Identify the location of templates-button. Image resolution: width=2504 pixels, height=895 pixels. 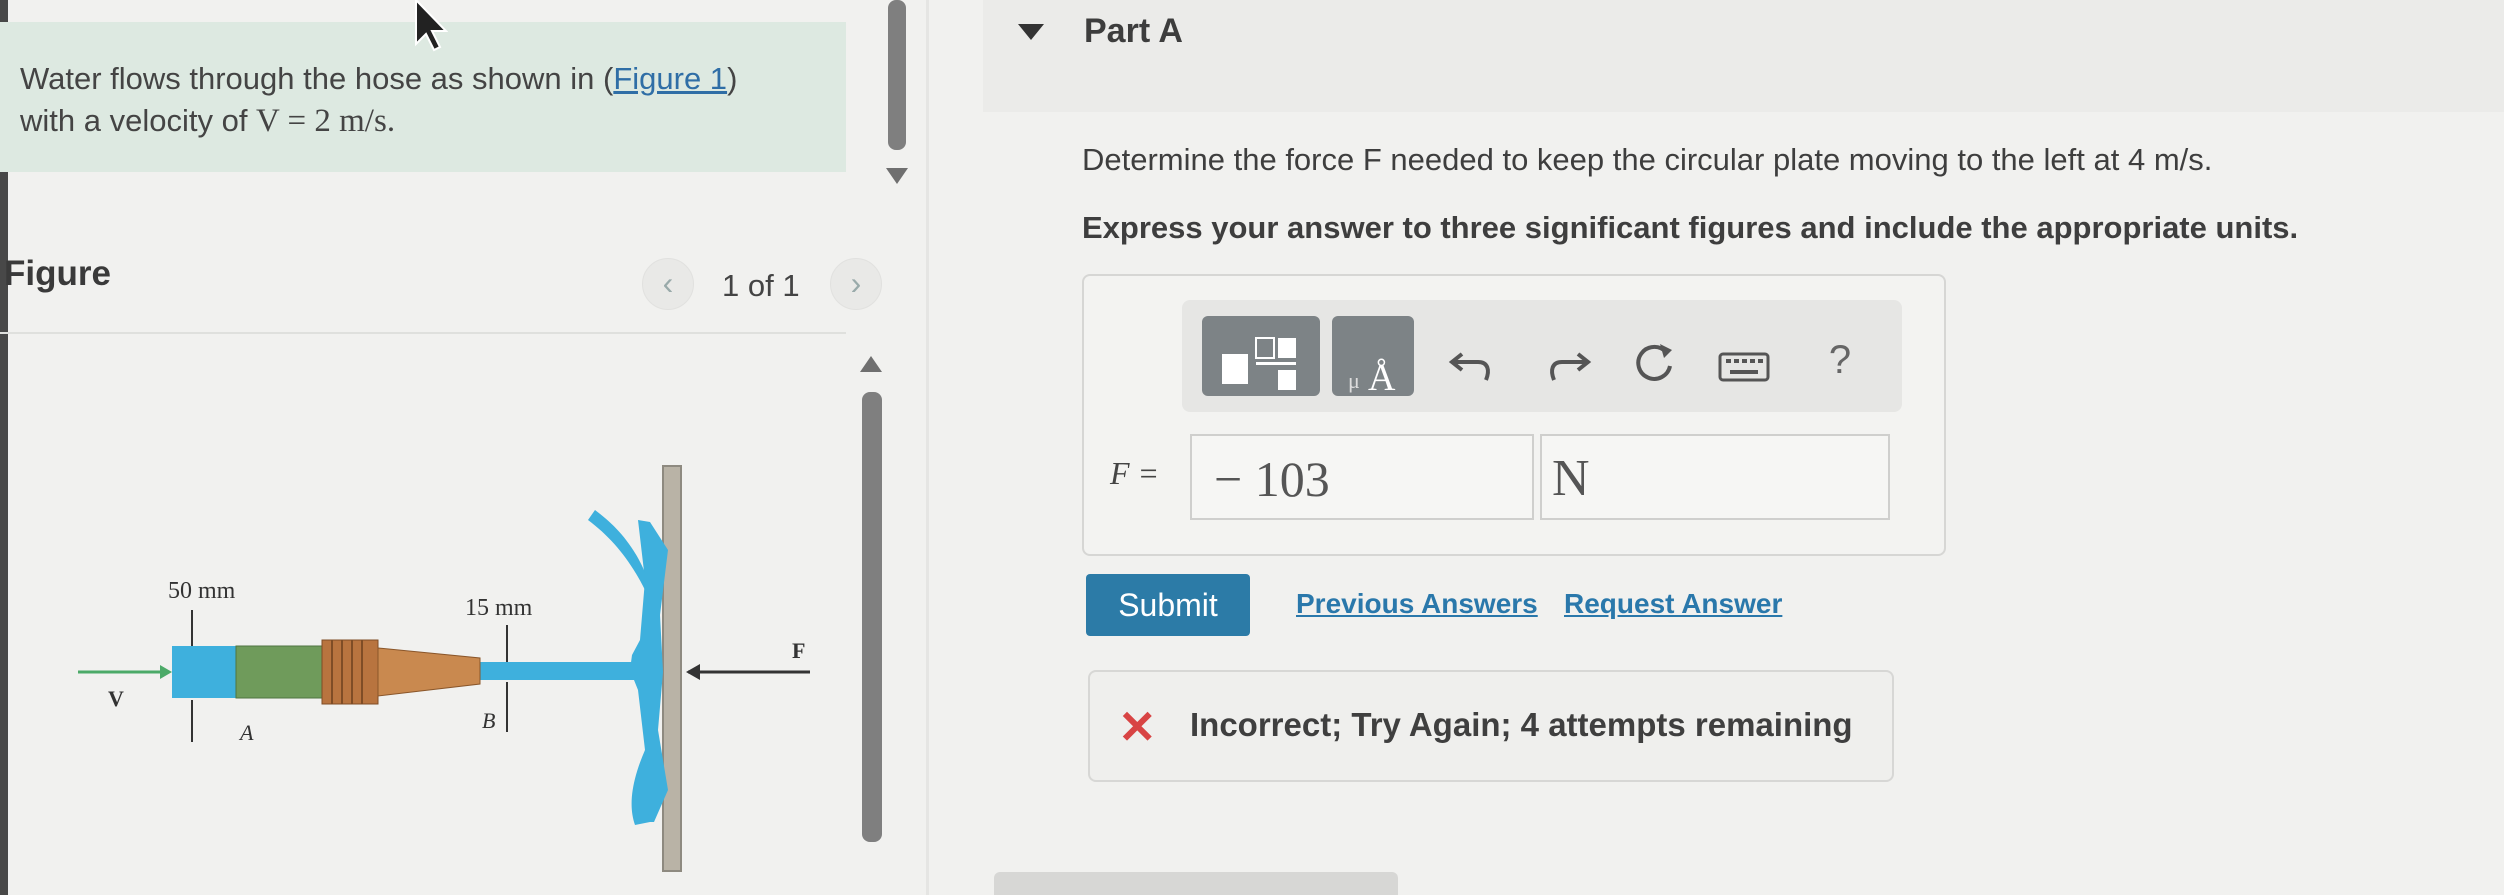
(1261, 356).